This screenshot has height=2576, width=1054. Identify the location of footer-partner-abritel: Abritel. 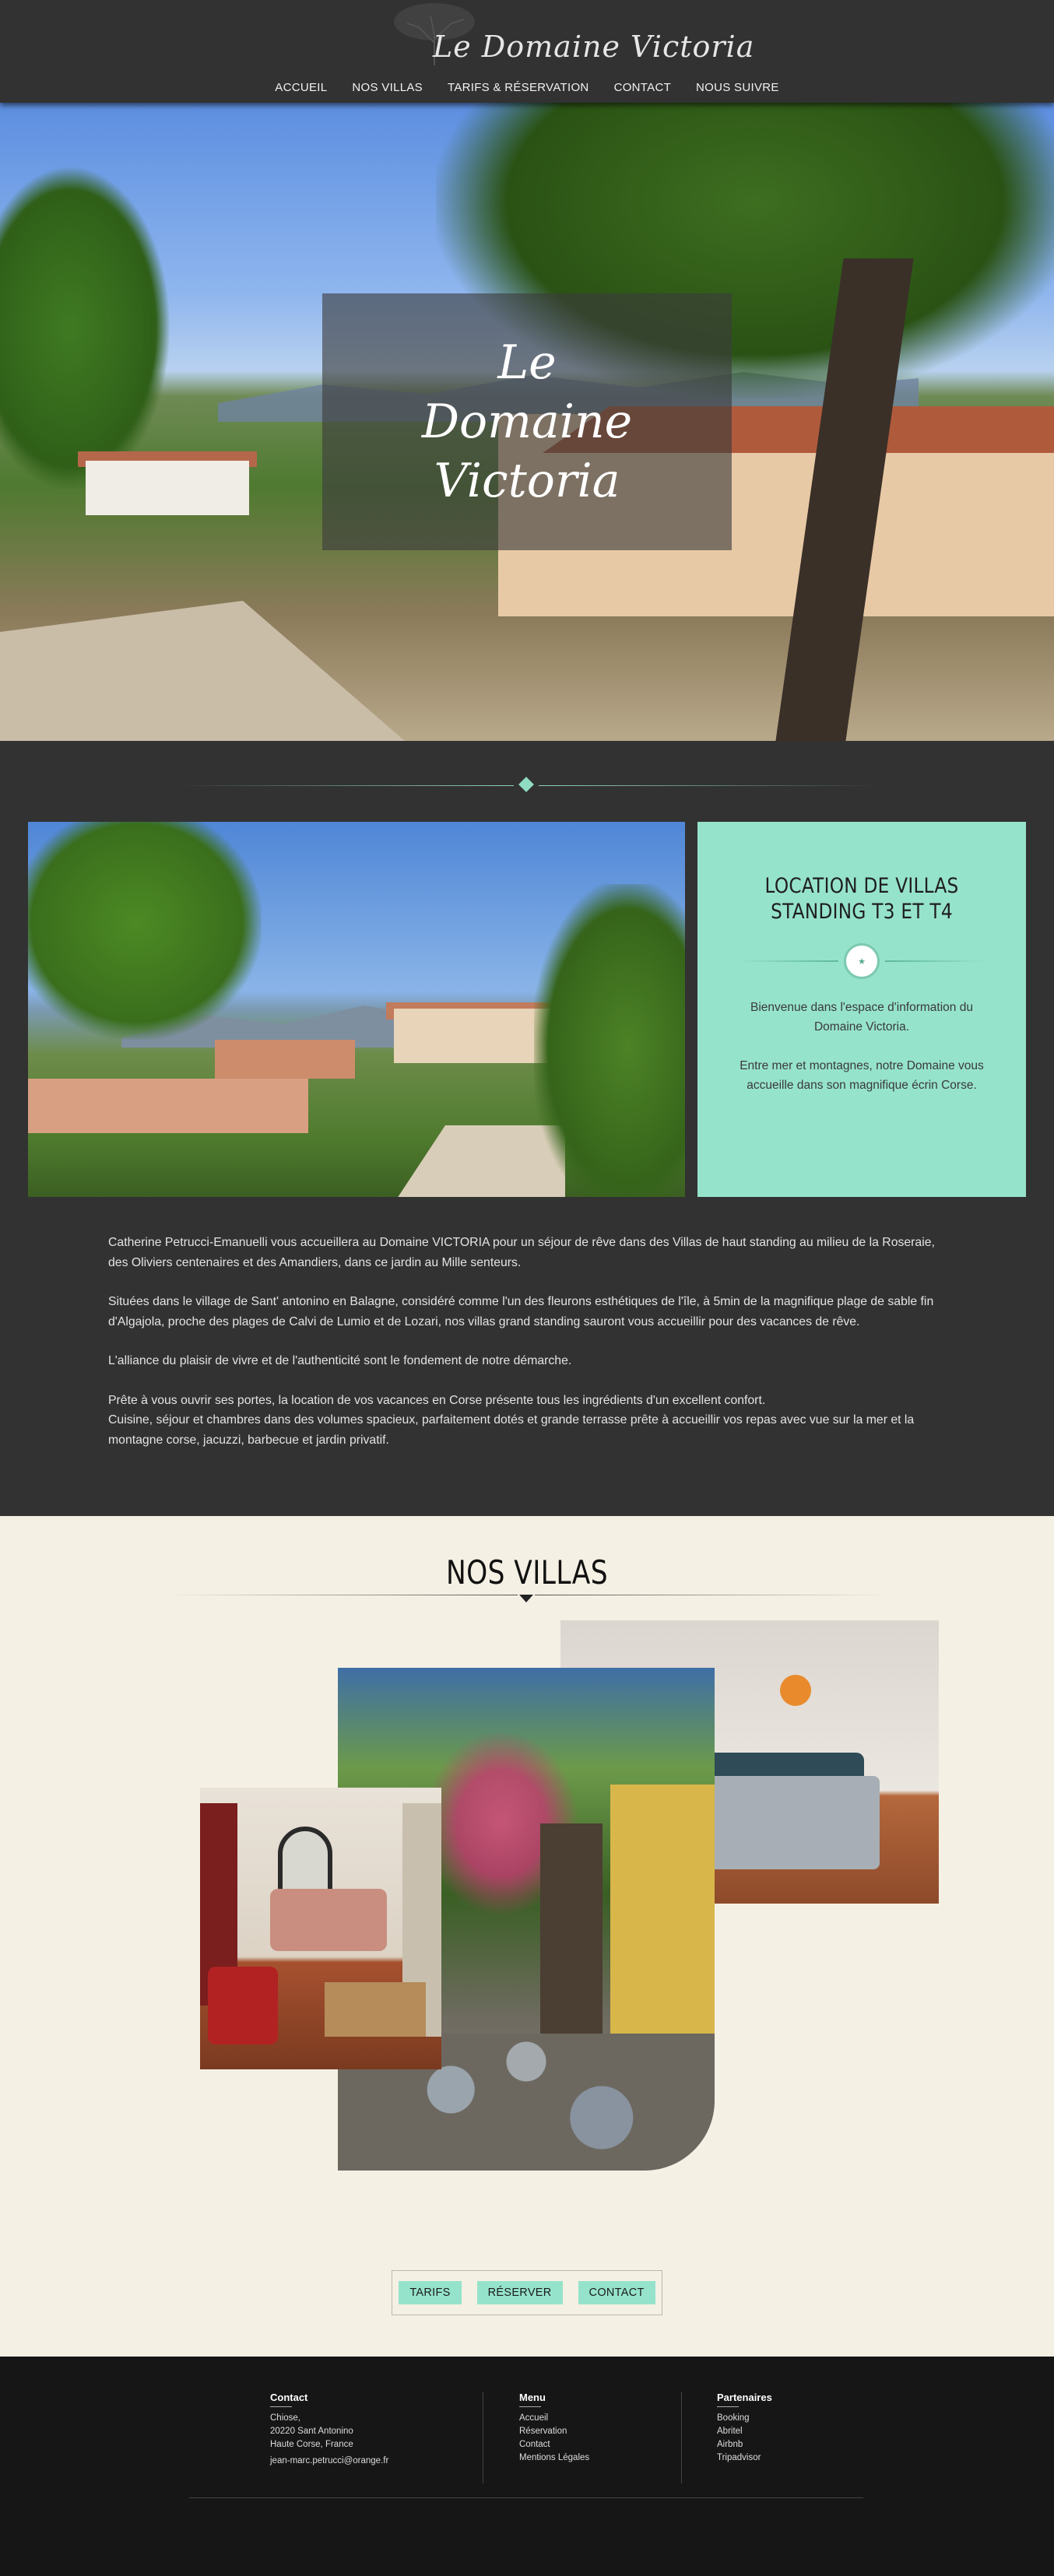
(744, 2432).